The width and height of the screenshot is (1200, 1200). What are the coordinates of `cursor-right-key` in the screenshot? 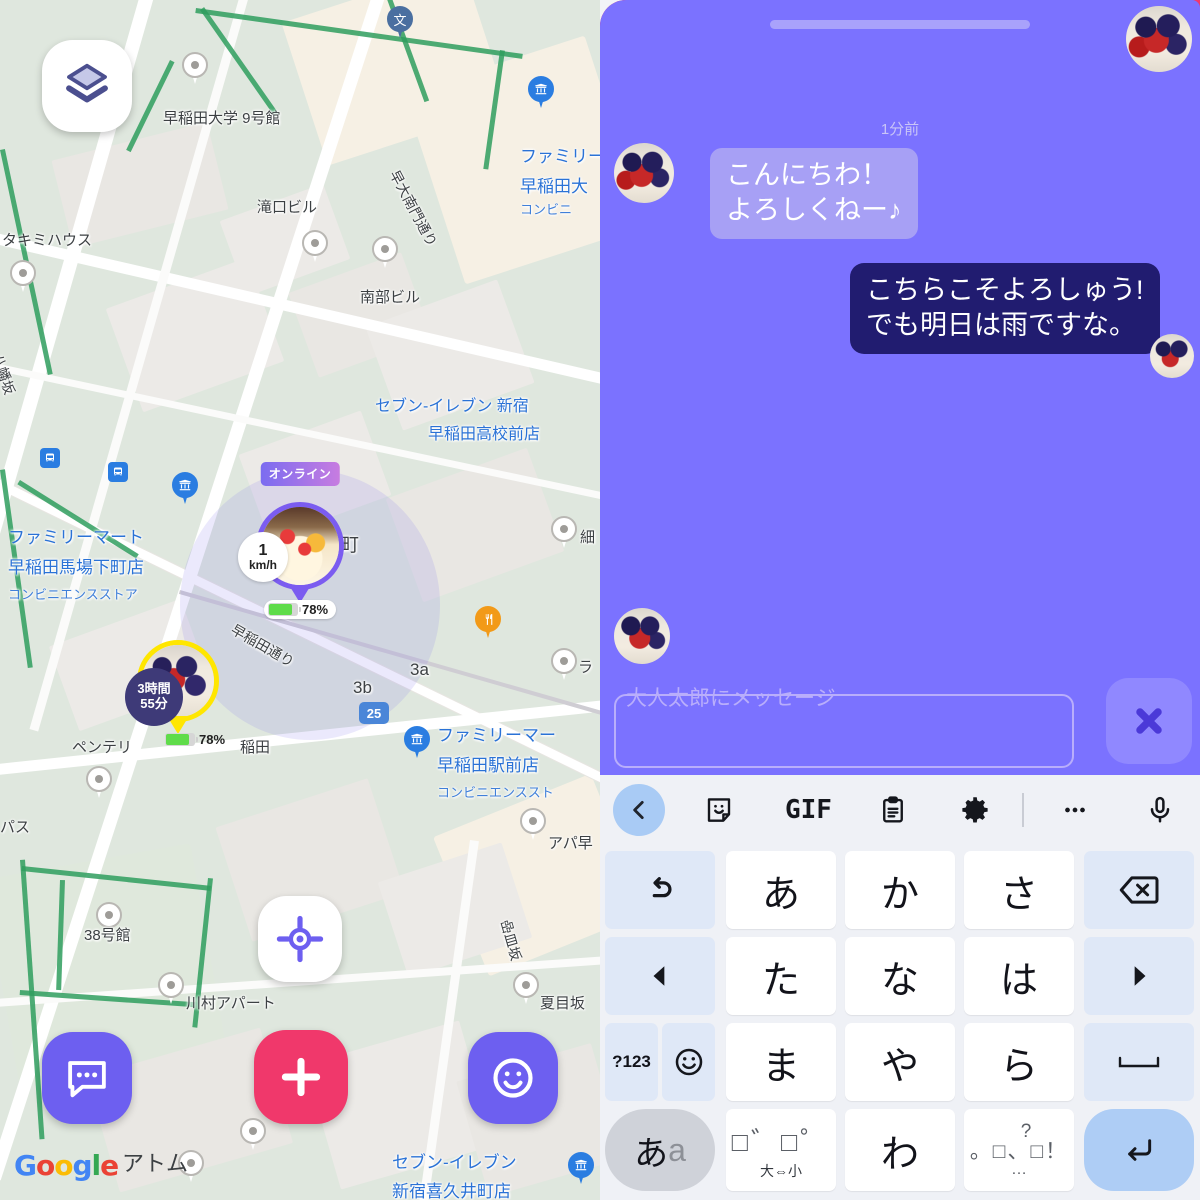 It's located at (1139, 976).